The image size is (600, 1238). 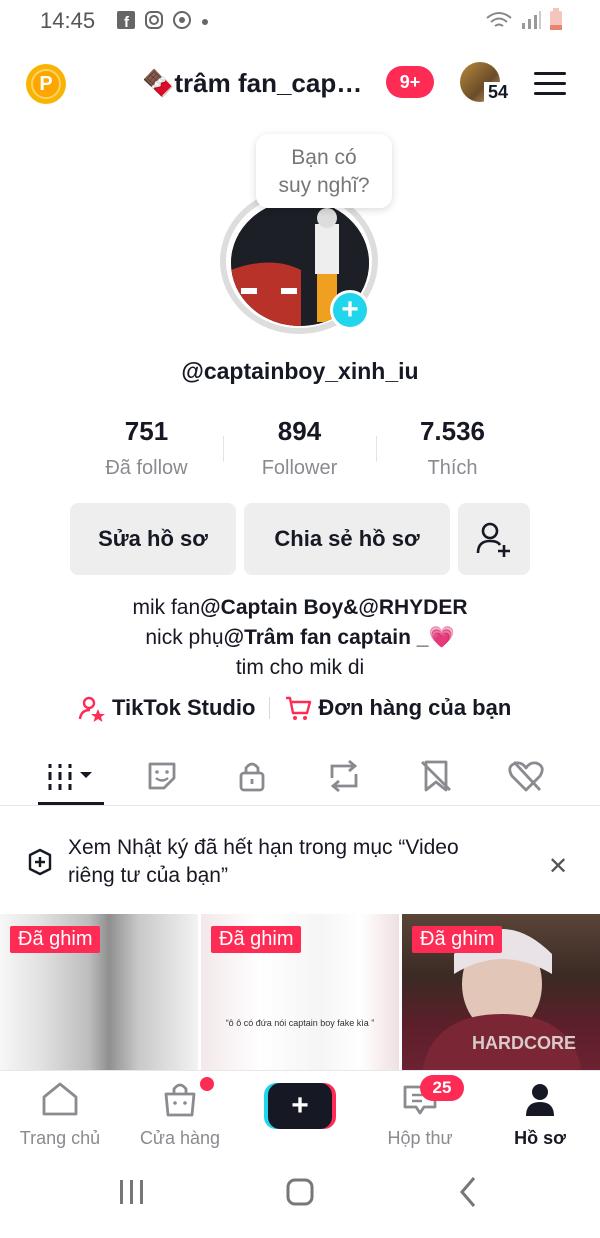 I want to click on add-user-icon, so click(x=493, y=539).